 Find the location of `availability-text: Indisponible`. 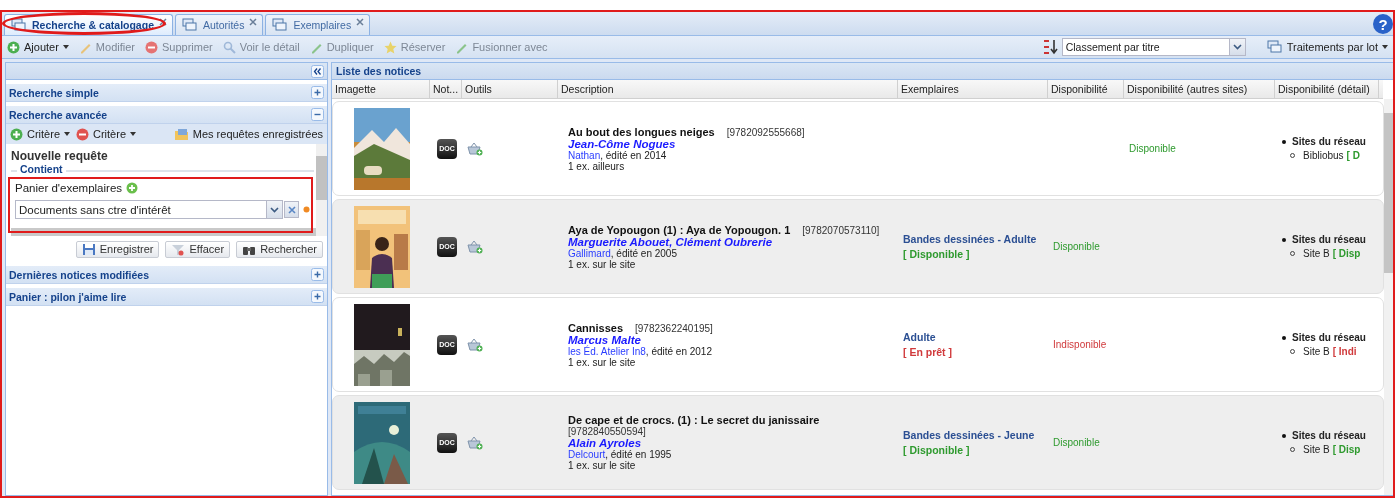

availability-text: Indisponible is located at coordinates (1080, 344).